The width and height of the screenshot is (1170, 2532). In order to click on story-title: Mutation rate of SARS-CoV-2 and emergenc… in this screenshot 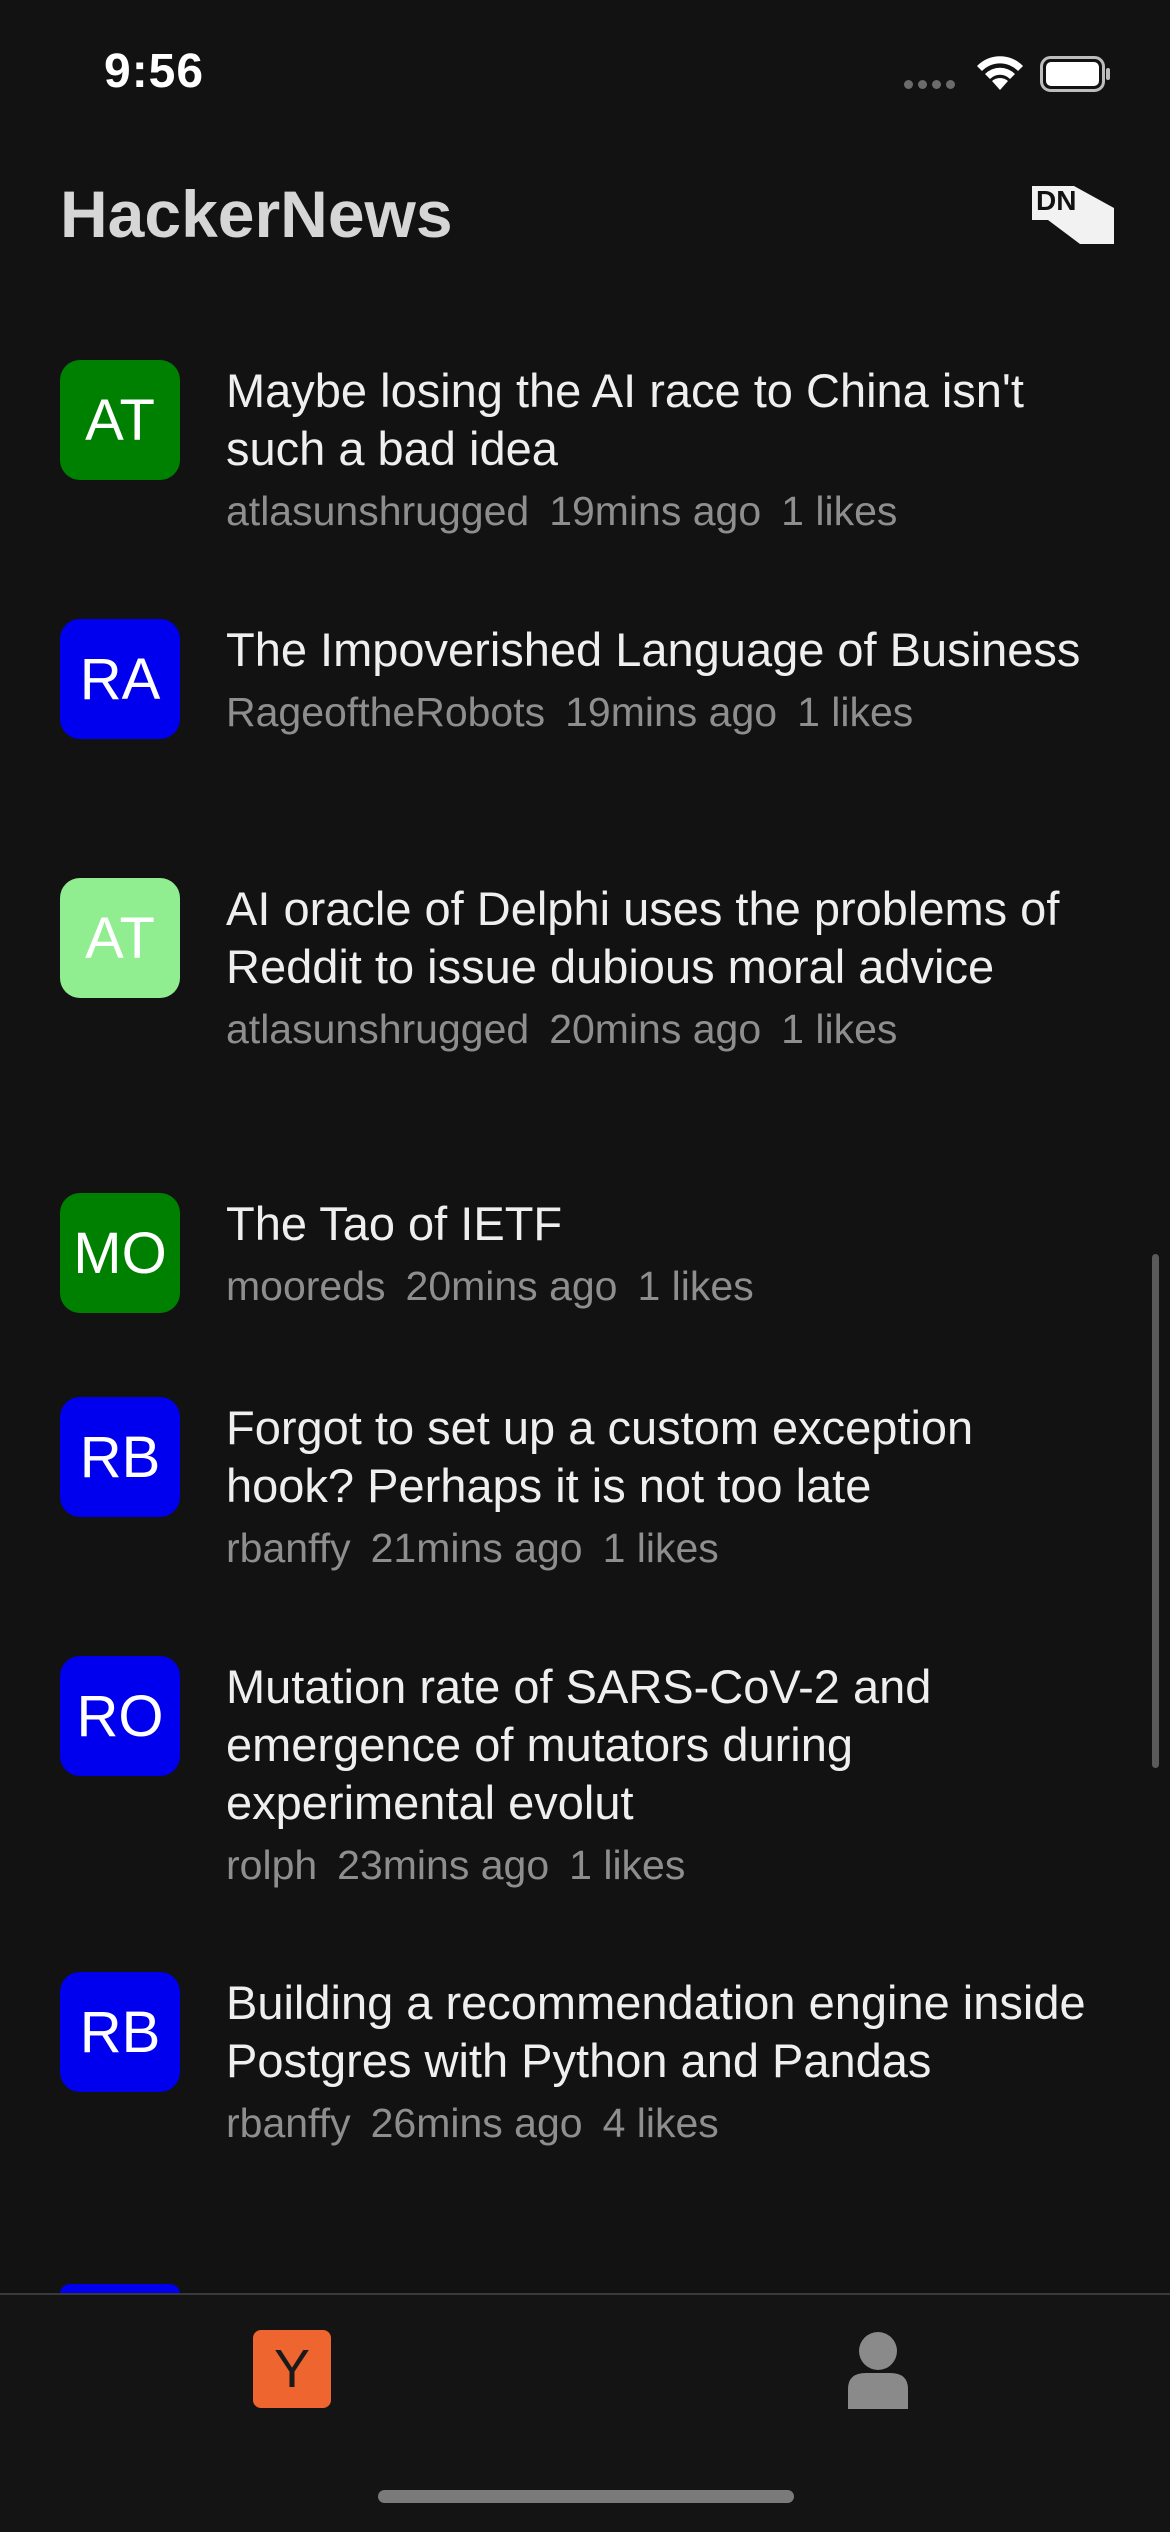, I will do `click(661, 1745)`.